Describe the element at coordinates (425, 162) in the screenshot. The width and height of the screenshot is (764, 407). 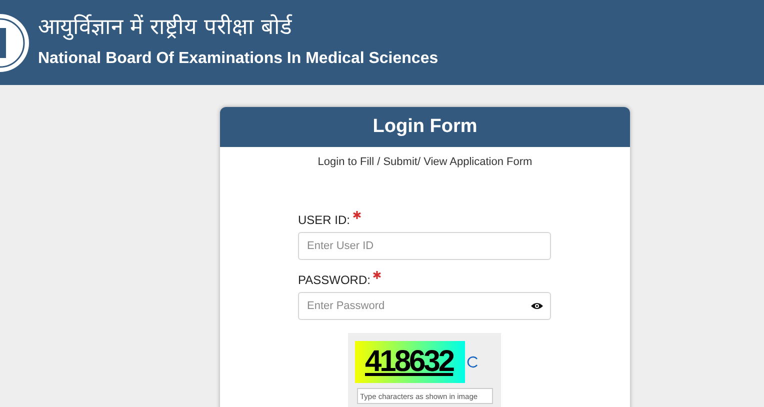
I see `card-subtitle: Login to Fill / Submit/ View Application Form` at that location.